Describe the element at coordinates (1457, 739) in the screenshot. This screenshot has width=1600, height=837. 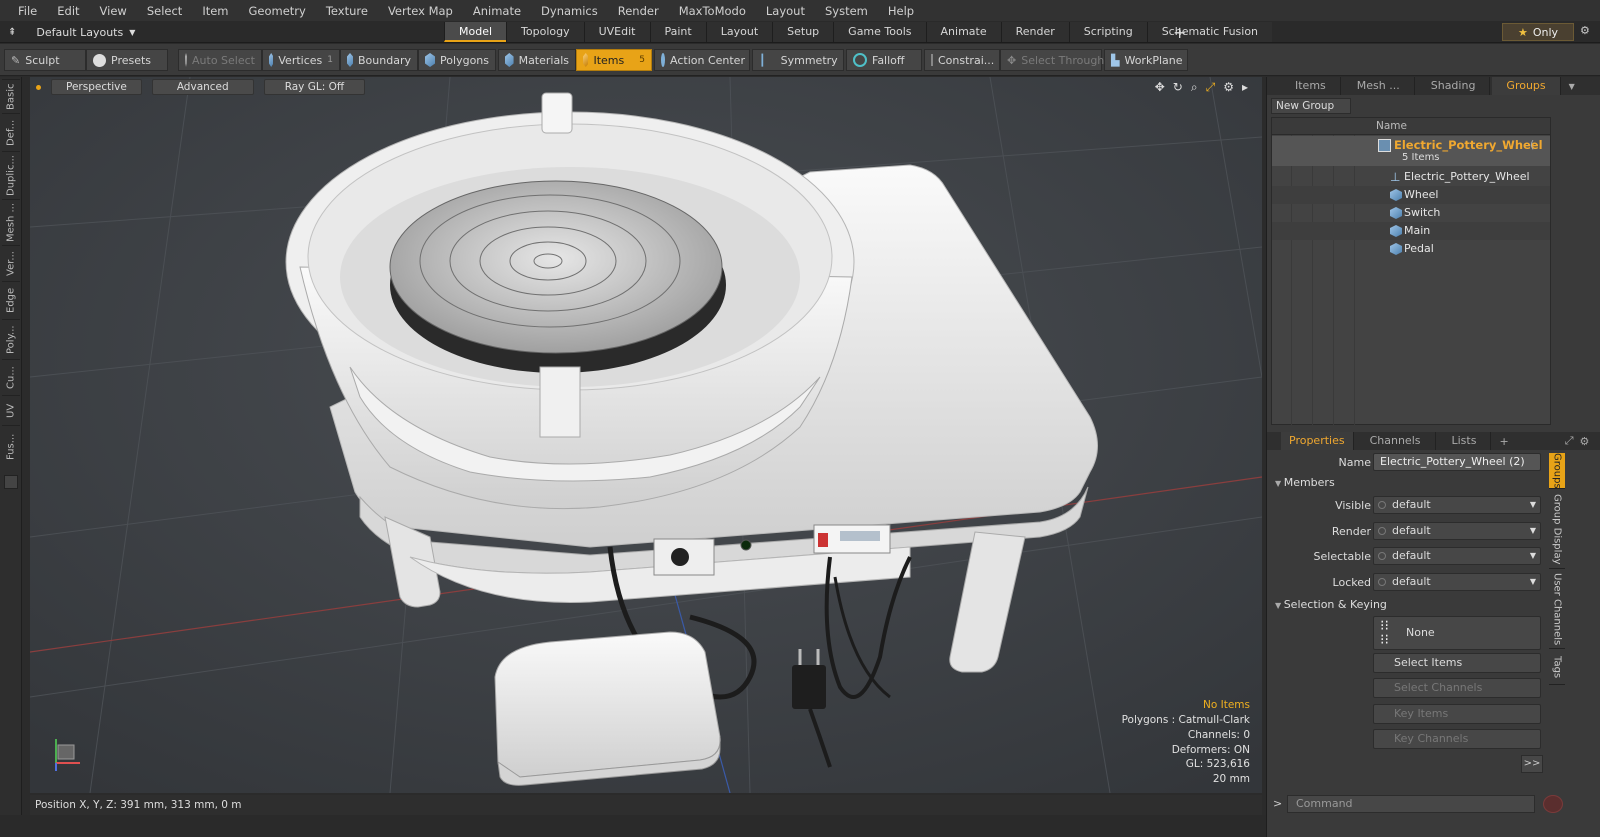
I see `key-channels-button: Key Channels` at that location.